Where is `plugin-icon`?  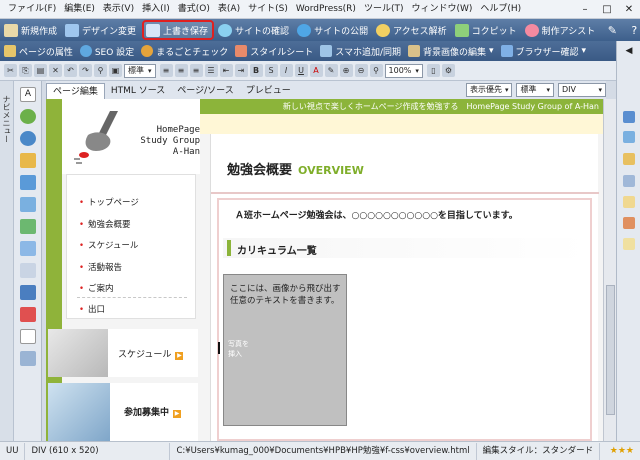
plugin-icon is located at coordinates (28, 314).